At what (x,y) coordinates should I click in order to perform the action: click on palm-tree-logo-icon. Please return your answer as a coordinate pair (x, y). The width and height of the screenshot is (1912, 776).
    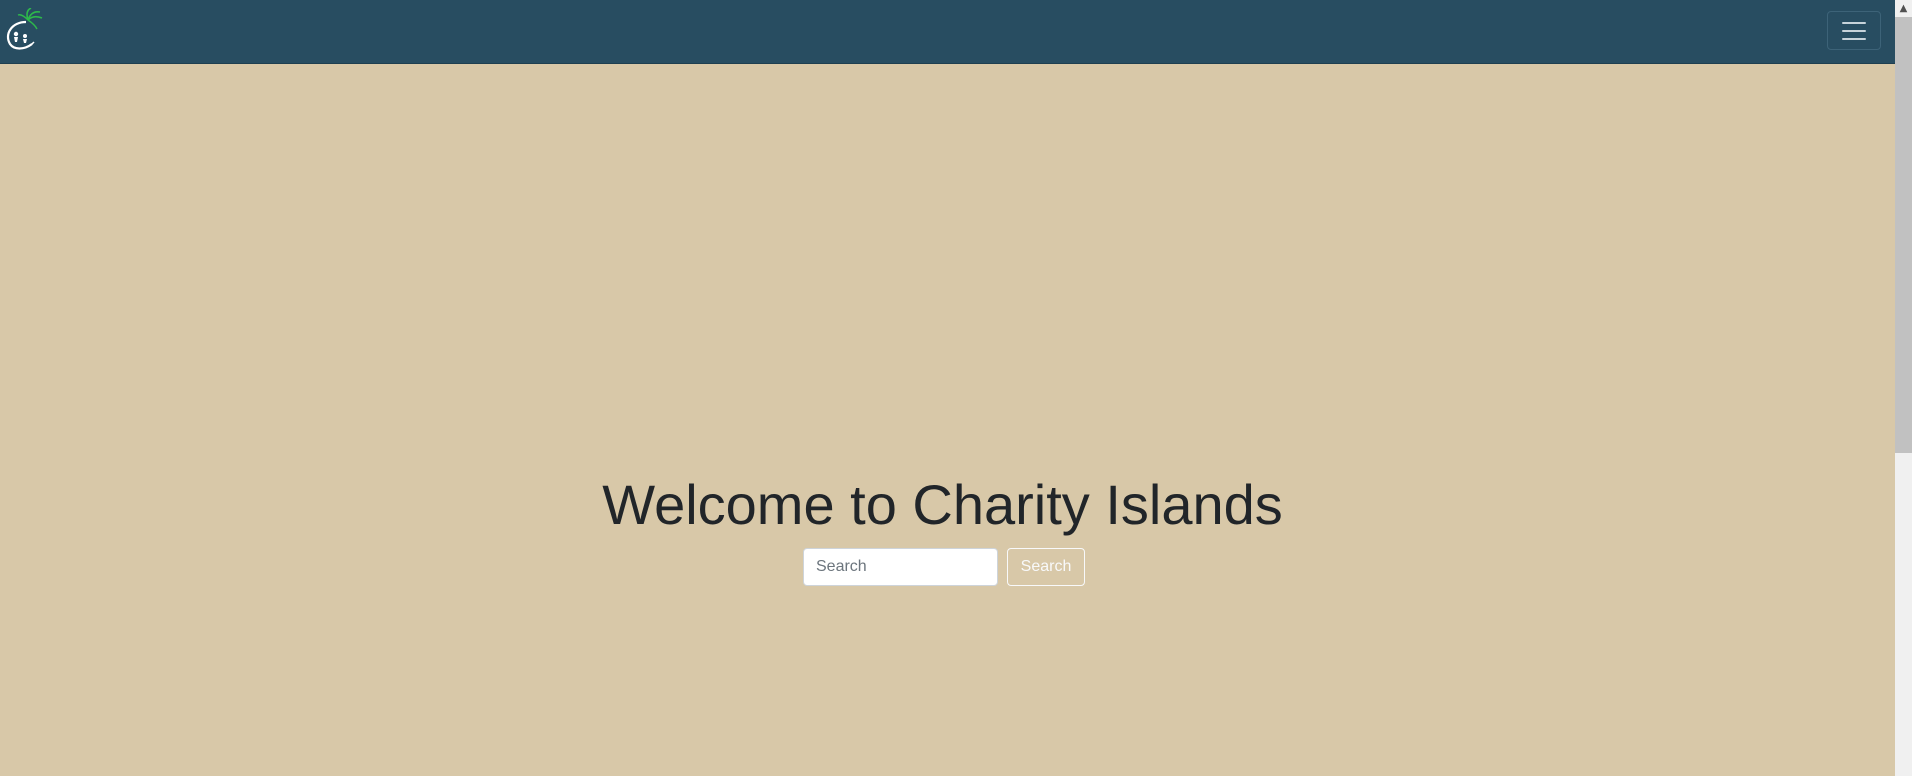
    Looking at the image, I should click on (24, 28).